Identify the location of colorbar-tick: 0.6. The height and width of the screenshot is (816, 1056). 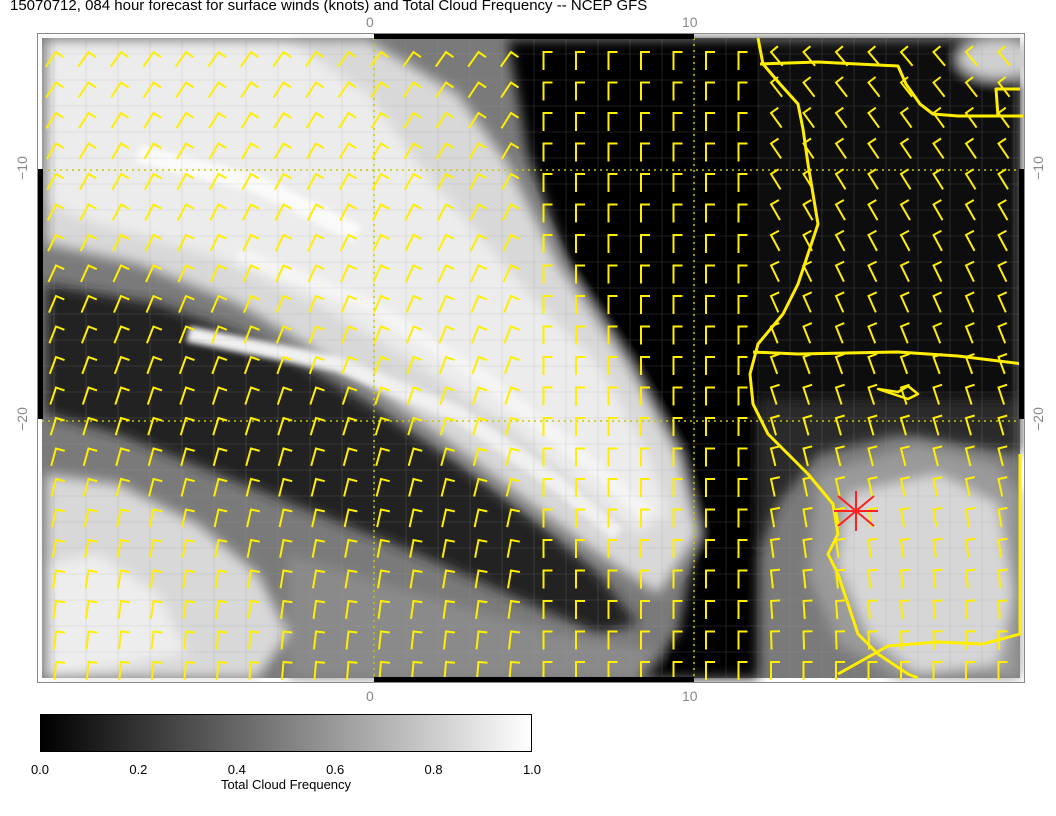
(335, 769).